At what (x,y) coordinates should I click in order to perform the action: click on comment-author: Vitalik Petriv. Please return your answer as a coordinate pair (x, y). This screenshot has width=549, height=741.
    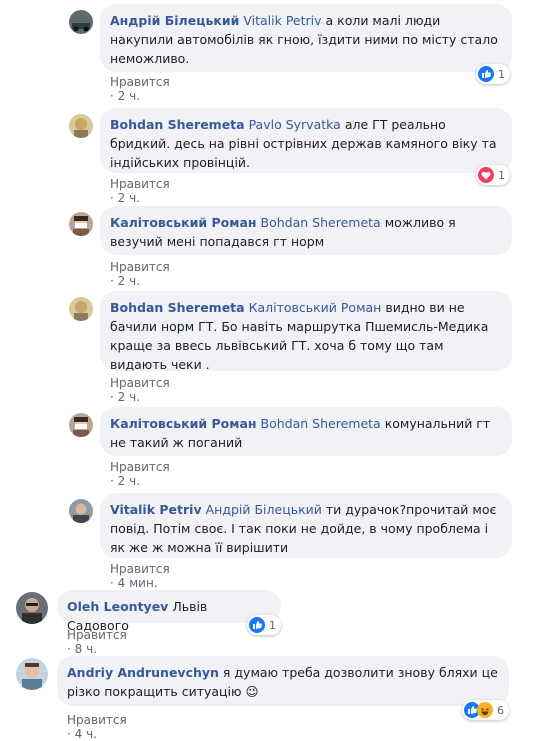
    Looking at the image, I should click on (156, 509).